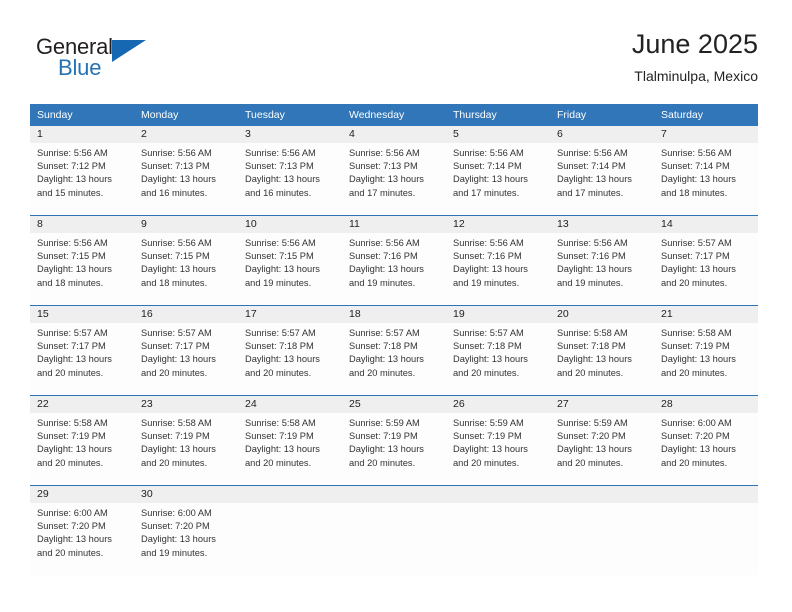 The image size is (792, 612). I want to click on weekday-header-thursday: Thursday, so click(498, 115).